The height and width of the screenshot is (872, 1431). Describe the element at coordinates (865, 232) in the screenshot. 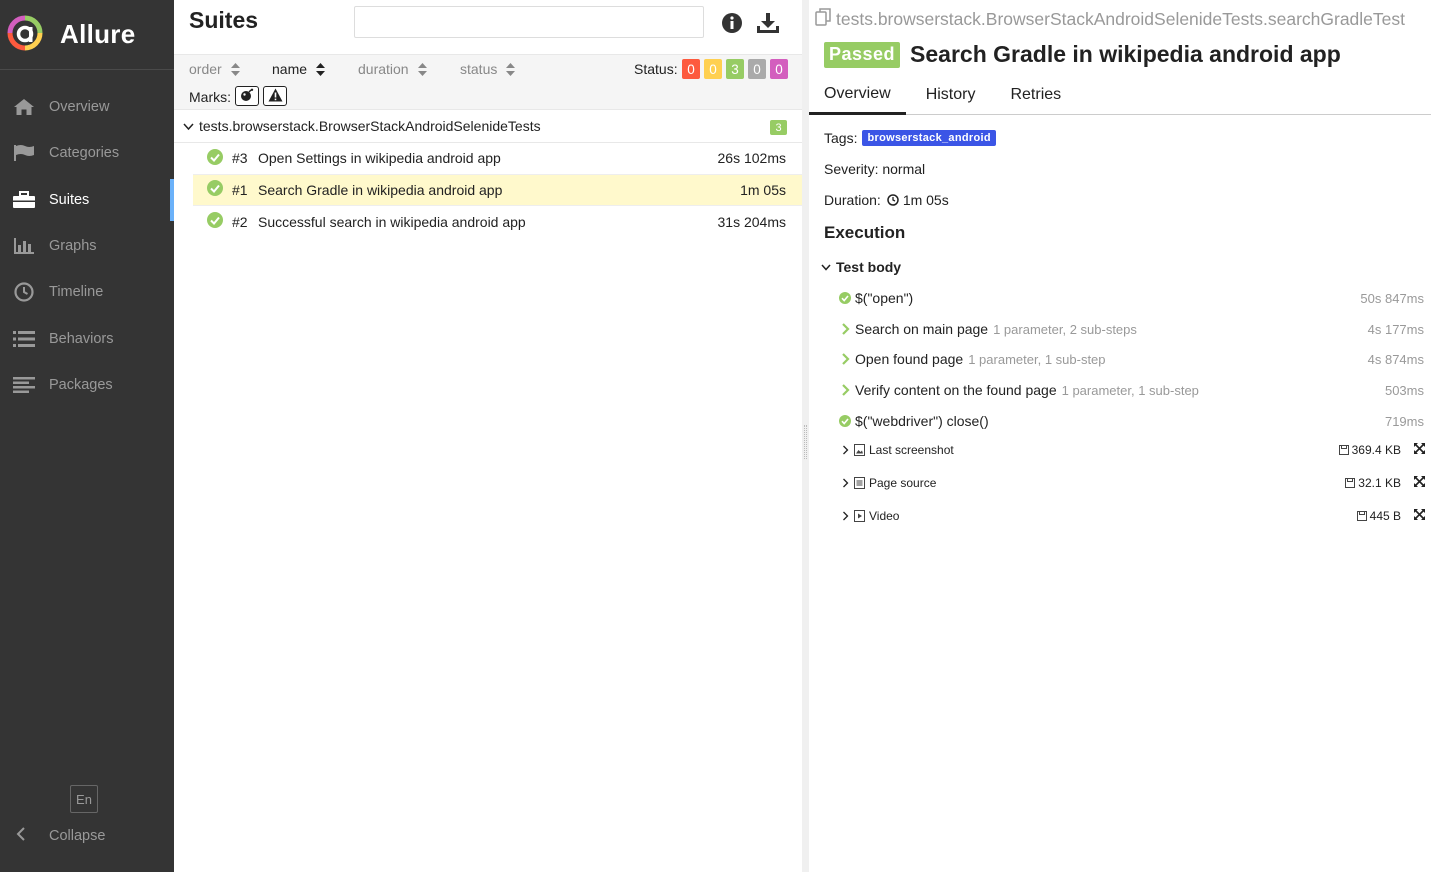

I see `execution-heading: Execution` at that location.